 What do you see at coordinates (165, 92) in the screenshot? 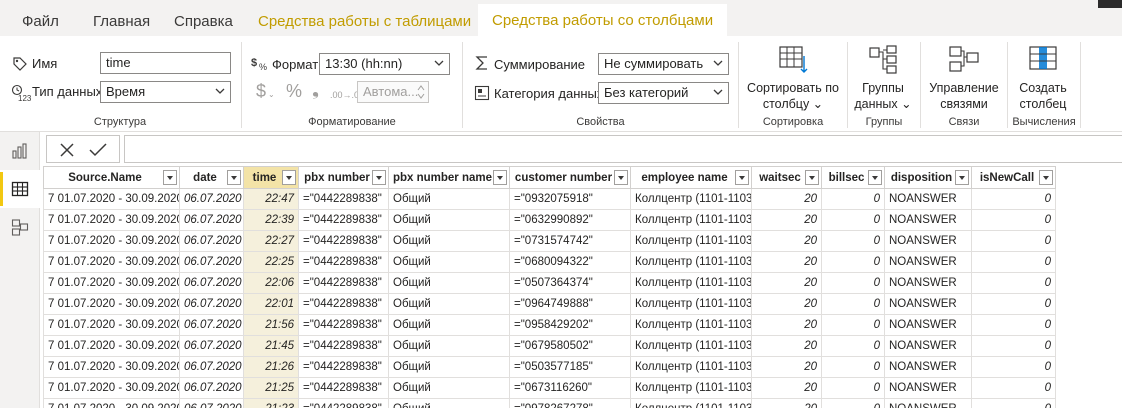
I see `data-type-select: Время` at bounding box center [165, 92].